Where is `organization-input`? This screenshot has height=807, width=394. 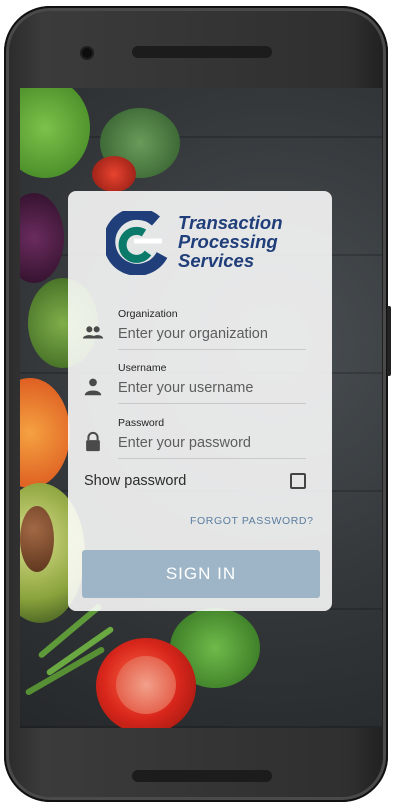 organization-input is located at coordinates (211, 334).